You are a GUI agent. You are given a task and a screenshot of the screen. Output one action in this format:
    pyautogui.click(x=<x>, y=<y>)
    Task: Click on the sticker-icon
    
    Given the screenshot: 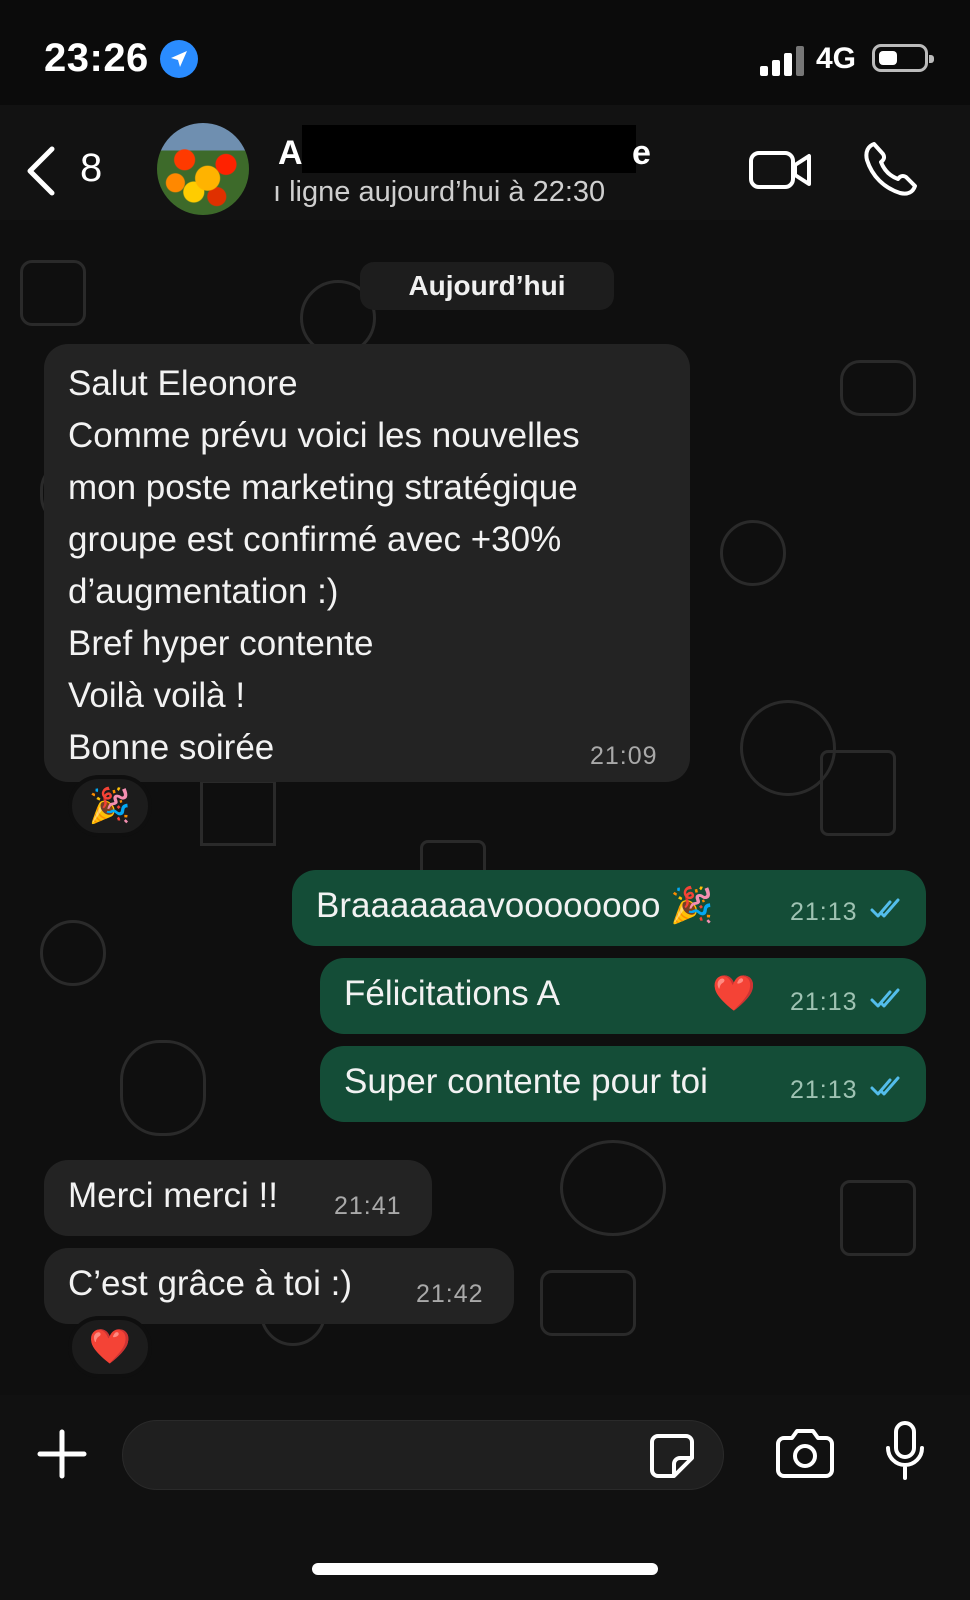 What is the action you would take?
    pyautogui.click(x=672, y=1456)
    